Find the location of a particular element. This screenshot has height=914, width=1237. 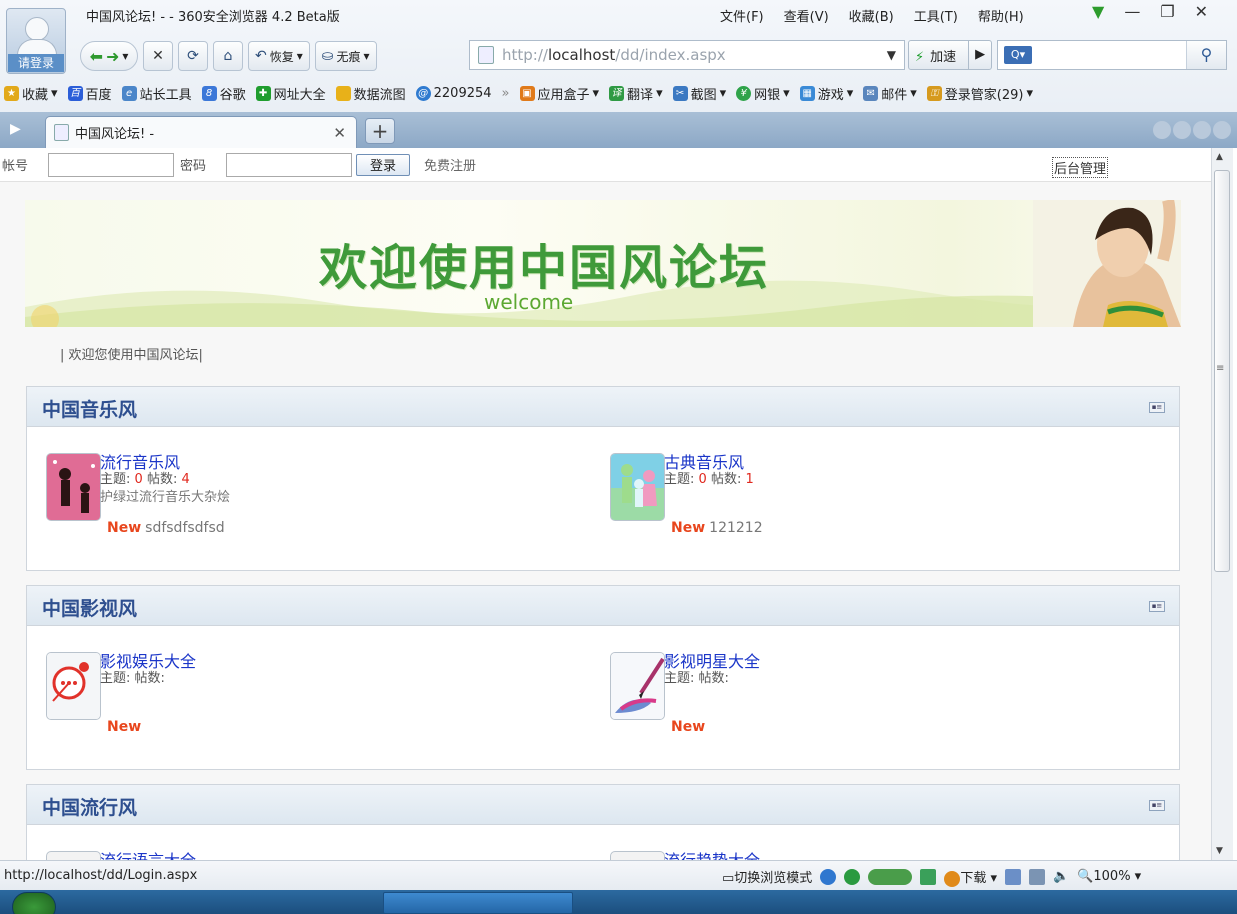

new-tab-button: + is located at coordinates (380, 131).